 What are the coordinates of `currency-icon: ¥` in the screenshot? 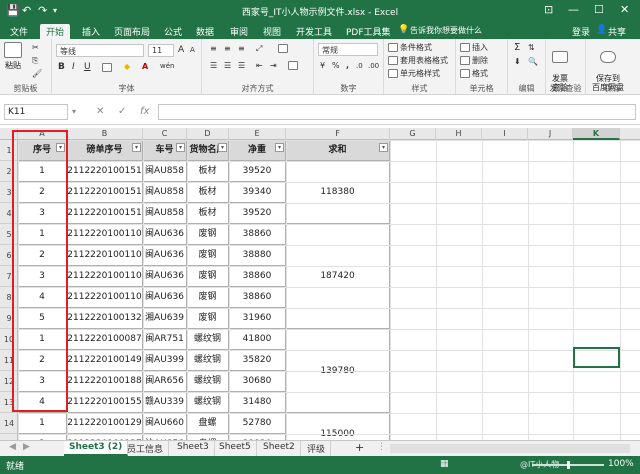 It's located at (322, 65).